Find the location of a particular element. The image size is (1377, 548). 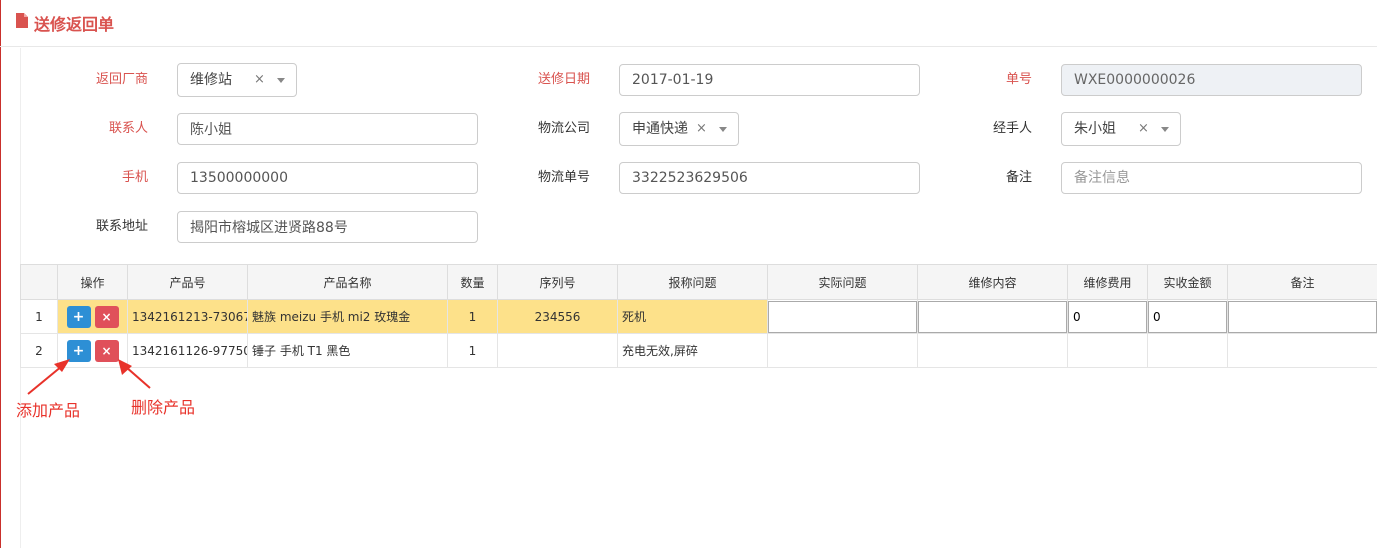

annotation-arrows is located at coordinates (89, 377).